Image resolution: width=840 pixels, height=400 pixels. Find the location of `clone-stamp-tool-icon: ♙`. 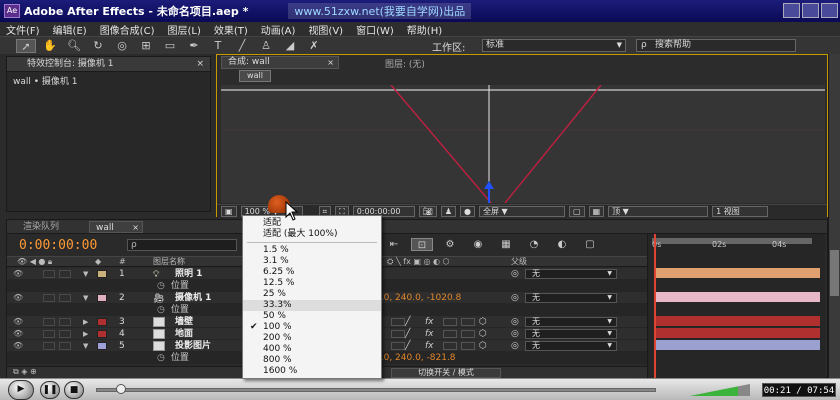

clone-stamp-tool-icon: ♙ is located at coordinates (266, 46).